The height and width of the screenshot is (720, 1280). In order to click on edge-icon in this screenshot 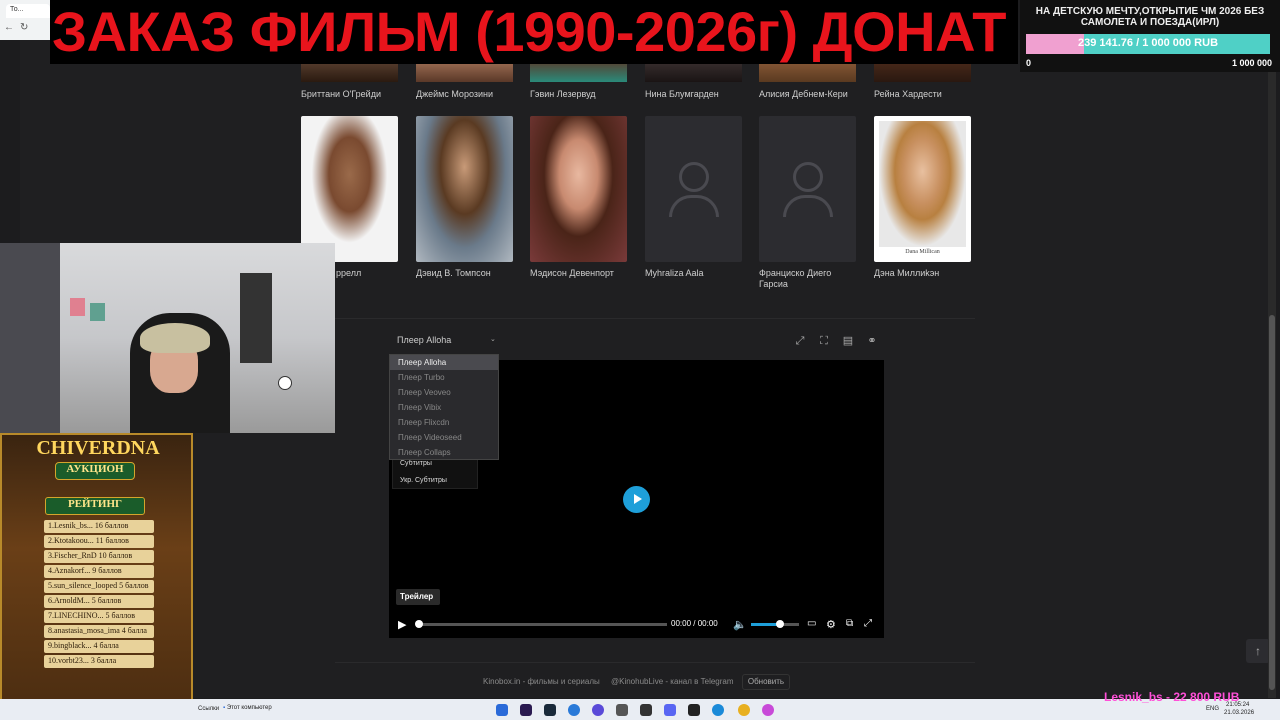, I will do `click(718, 710)`.